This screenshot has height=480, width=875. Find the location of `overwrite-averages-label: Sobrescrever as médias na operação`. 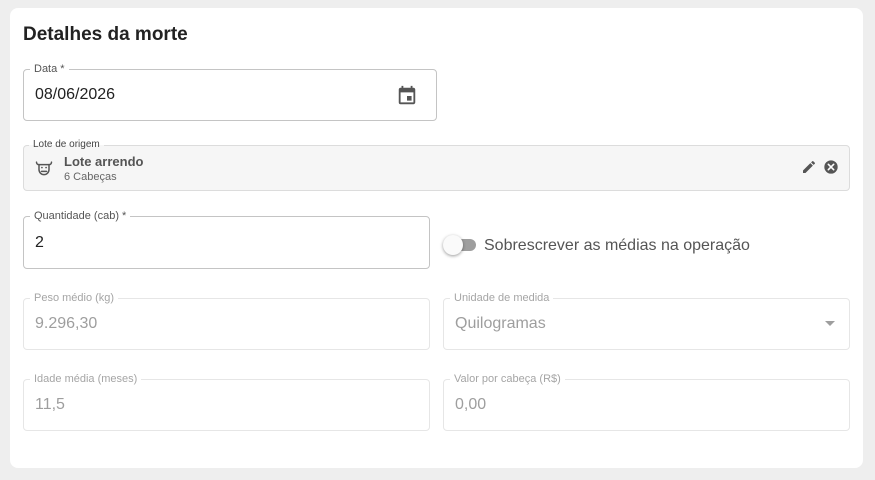

overwrite-averages-label: Sobrescrever as médias na operação is located at coordinates (617, 246).